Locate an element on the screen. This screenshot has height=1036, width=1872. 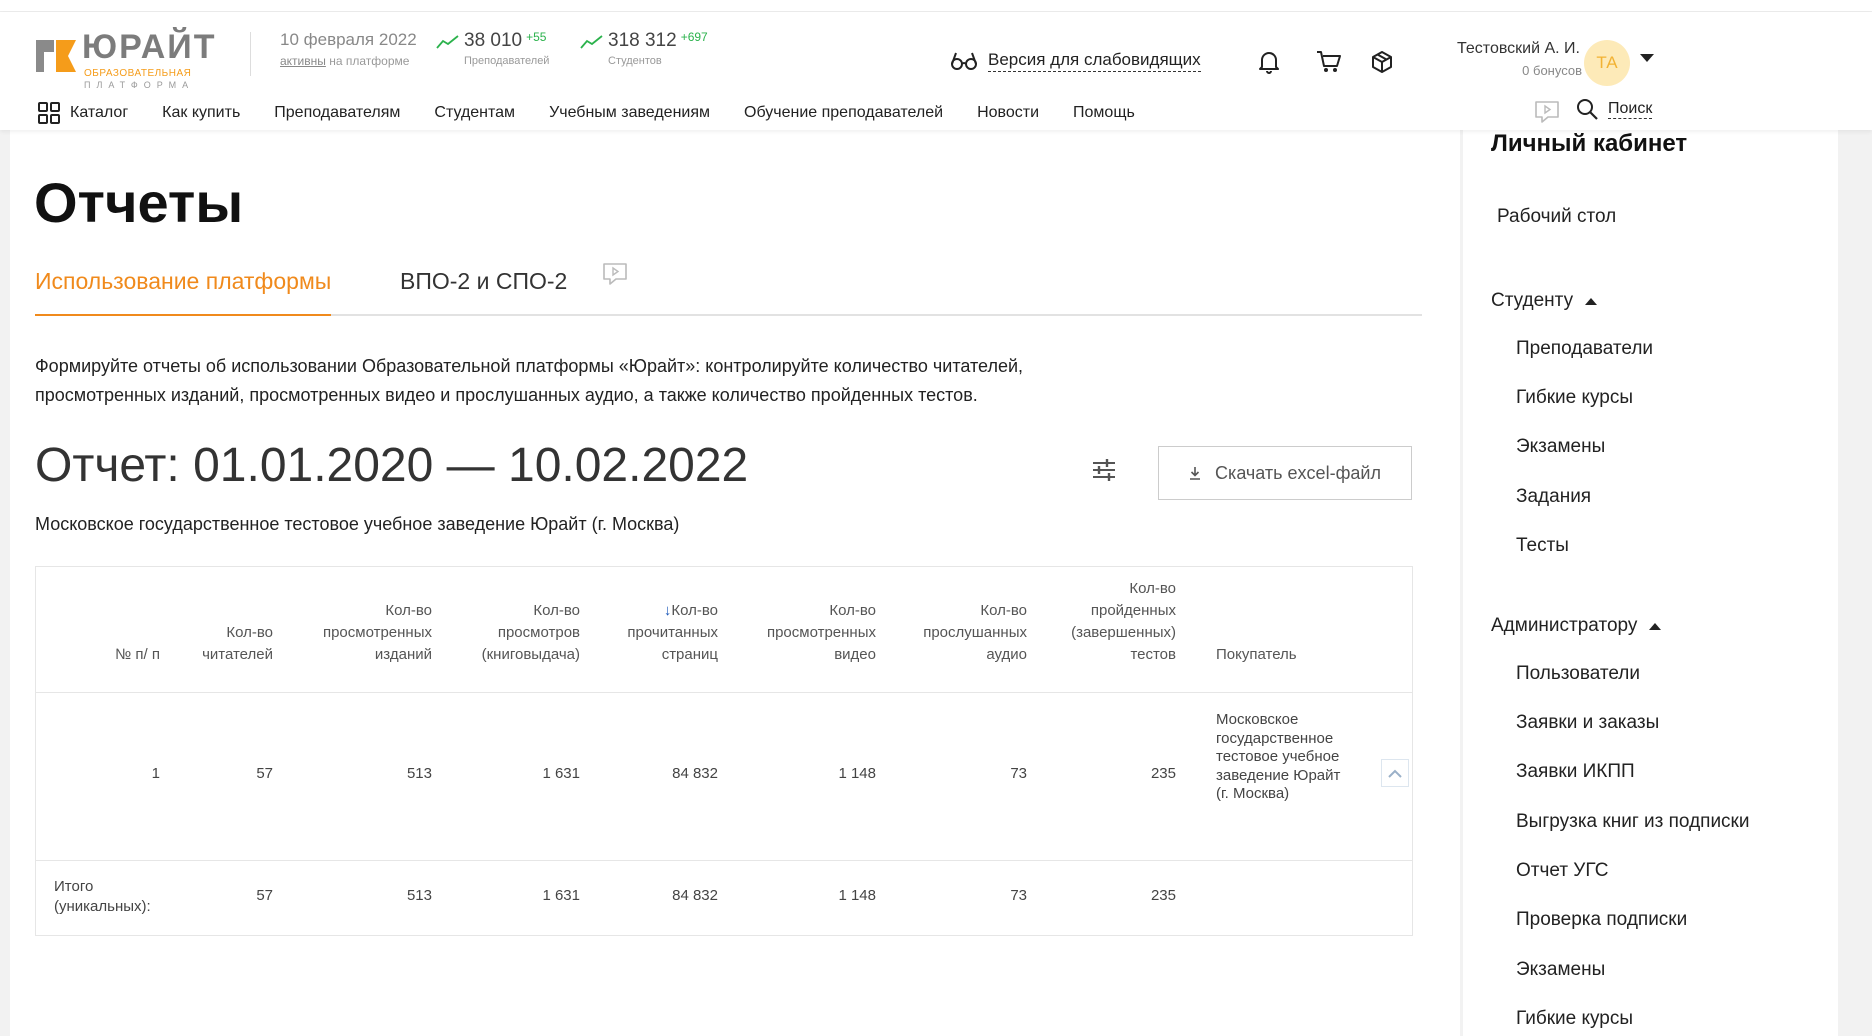
notifications-button is located at coordinates (1269, 62).